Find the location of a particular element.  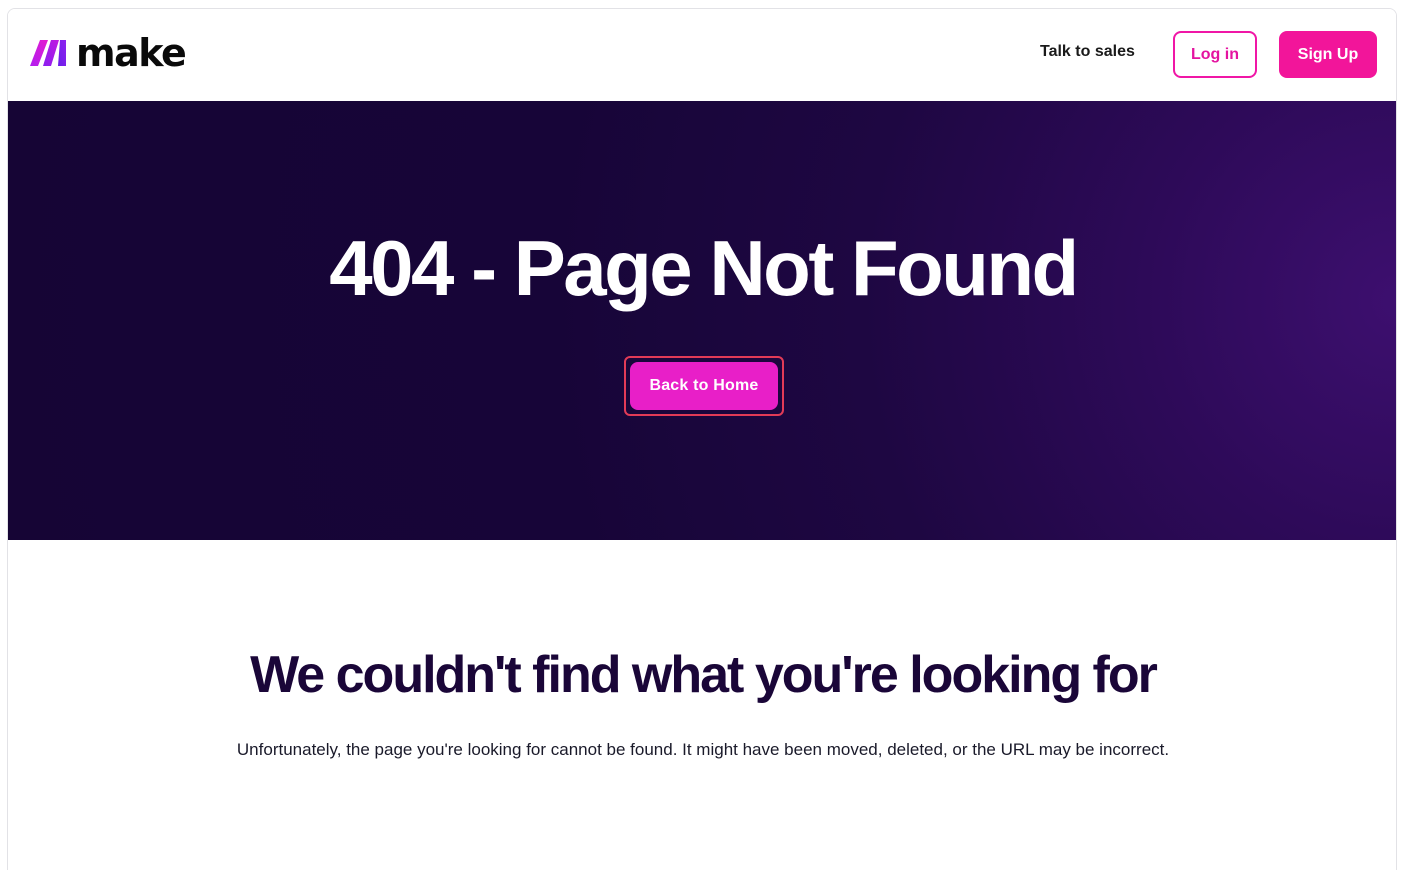

site-header: make Talk to sales Log in Sign Up is located at coordinates (702, 55).